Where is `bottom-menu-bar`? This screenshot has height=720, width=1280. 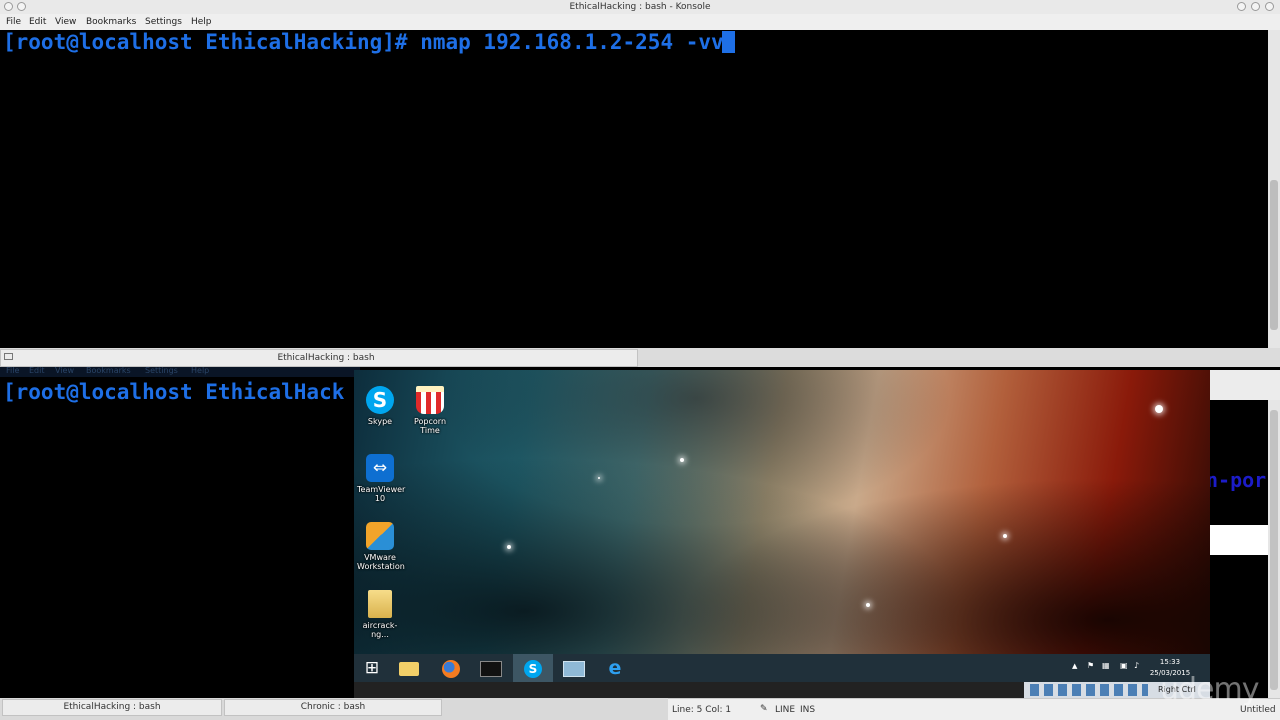 bottom-menu-bar is located at coordinates (180, 372).